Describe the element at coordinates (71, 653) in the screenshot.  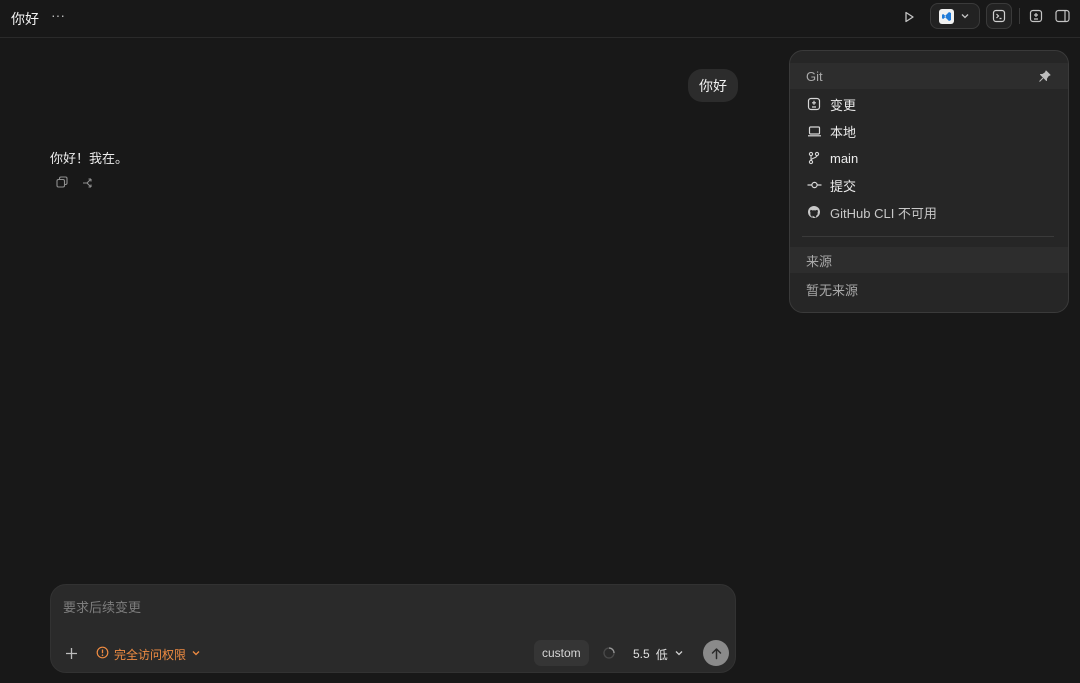
I see `plus-icon` at that location.